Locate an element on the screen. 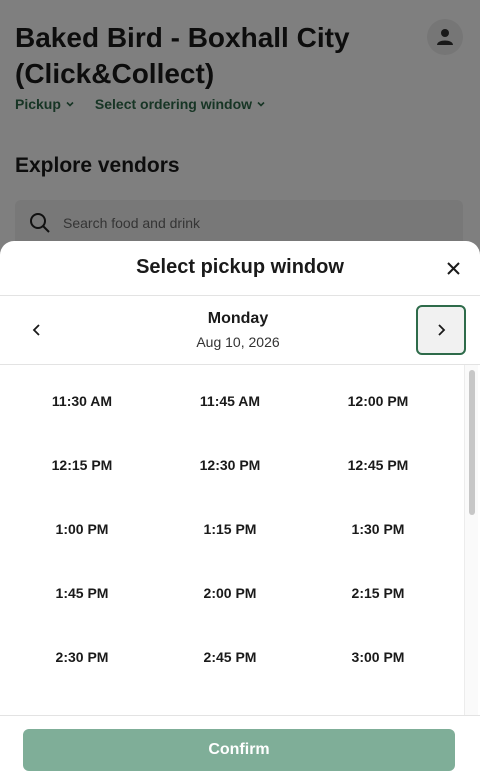 The image size is (480, 778). time-slot: 2:00 PM is located at coordinates (230, 593).